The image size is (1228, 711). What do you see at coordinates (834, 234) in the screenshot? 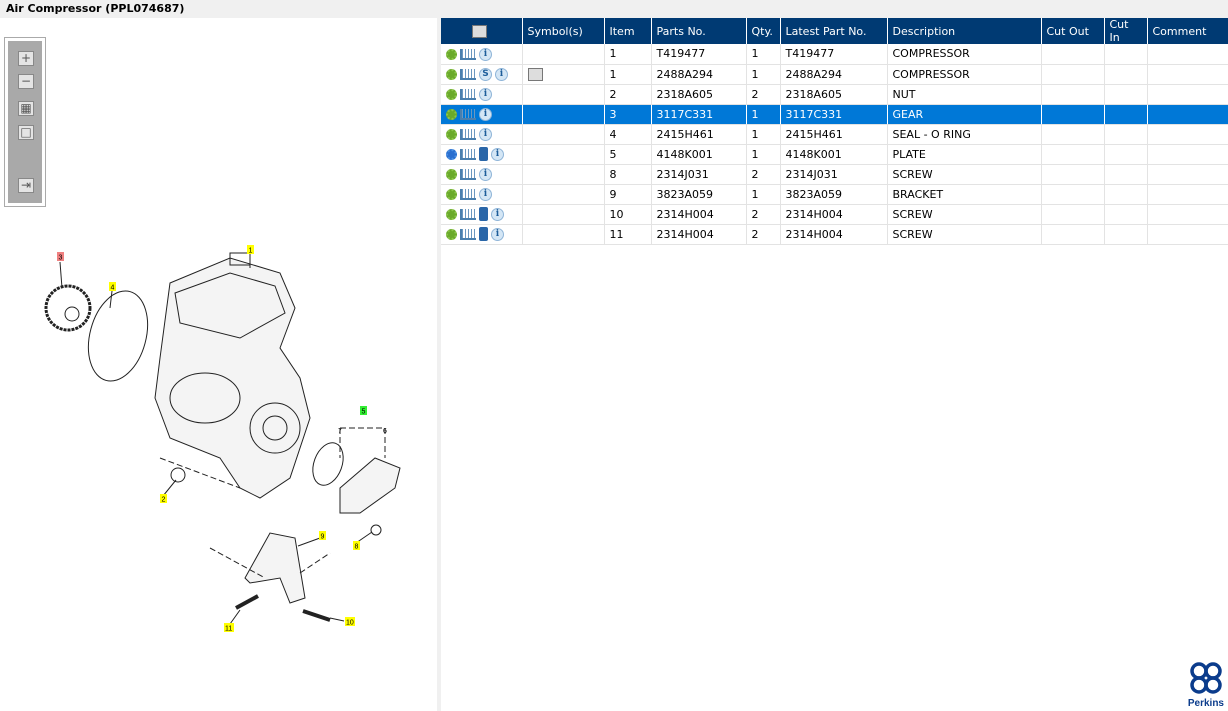
I see `table-row: i 11 2314H004 2 2314H004 SCREW` at bounding box center [834, 234].